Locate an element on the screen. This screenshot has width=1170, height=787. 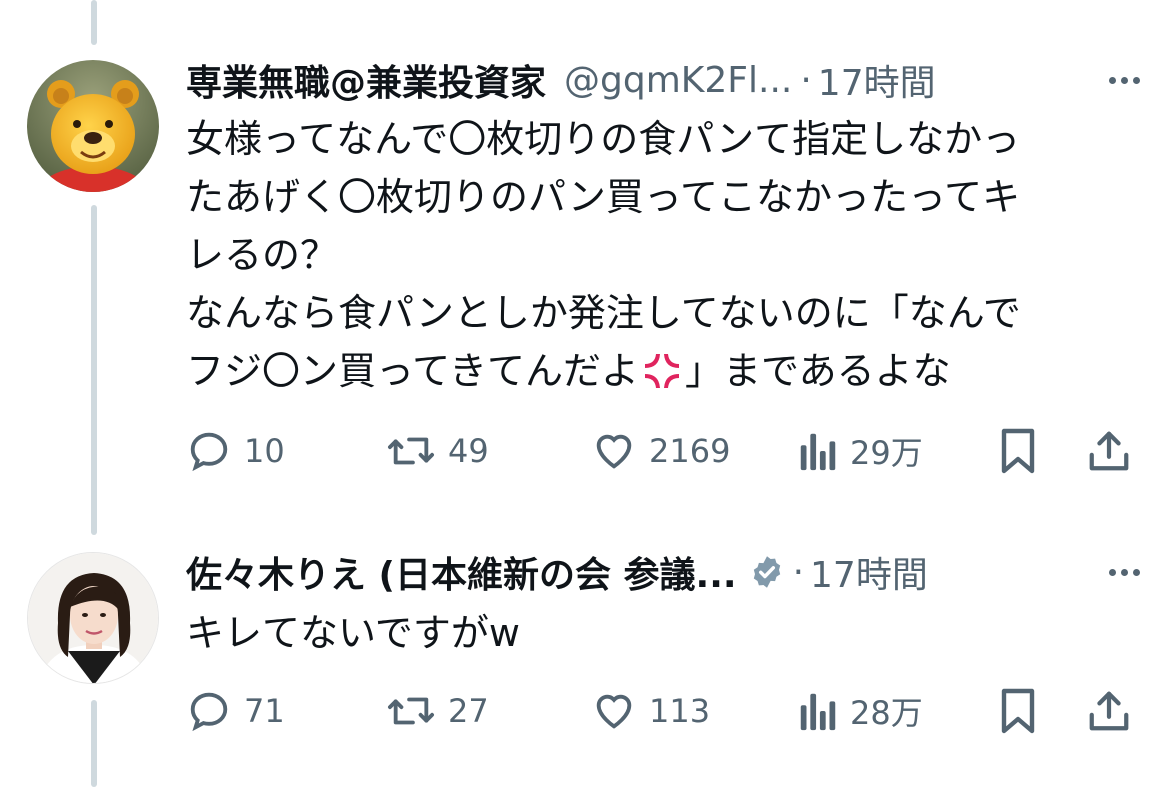
views-count: 29万 is located at coordinates (886, 453).